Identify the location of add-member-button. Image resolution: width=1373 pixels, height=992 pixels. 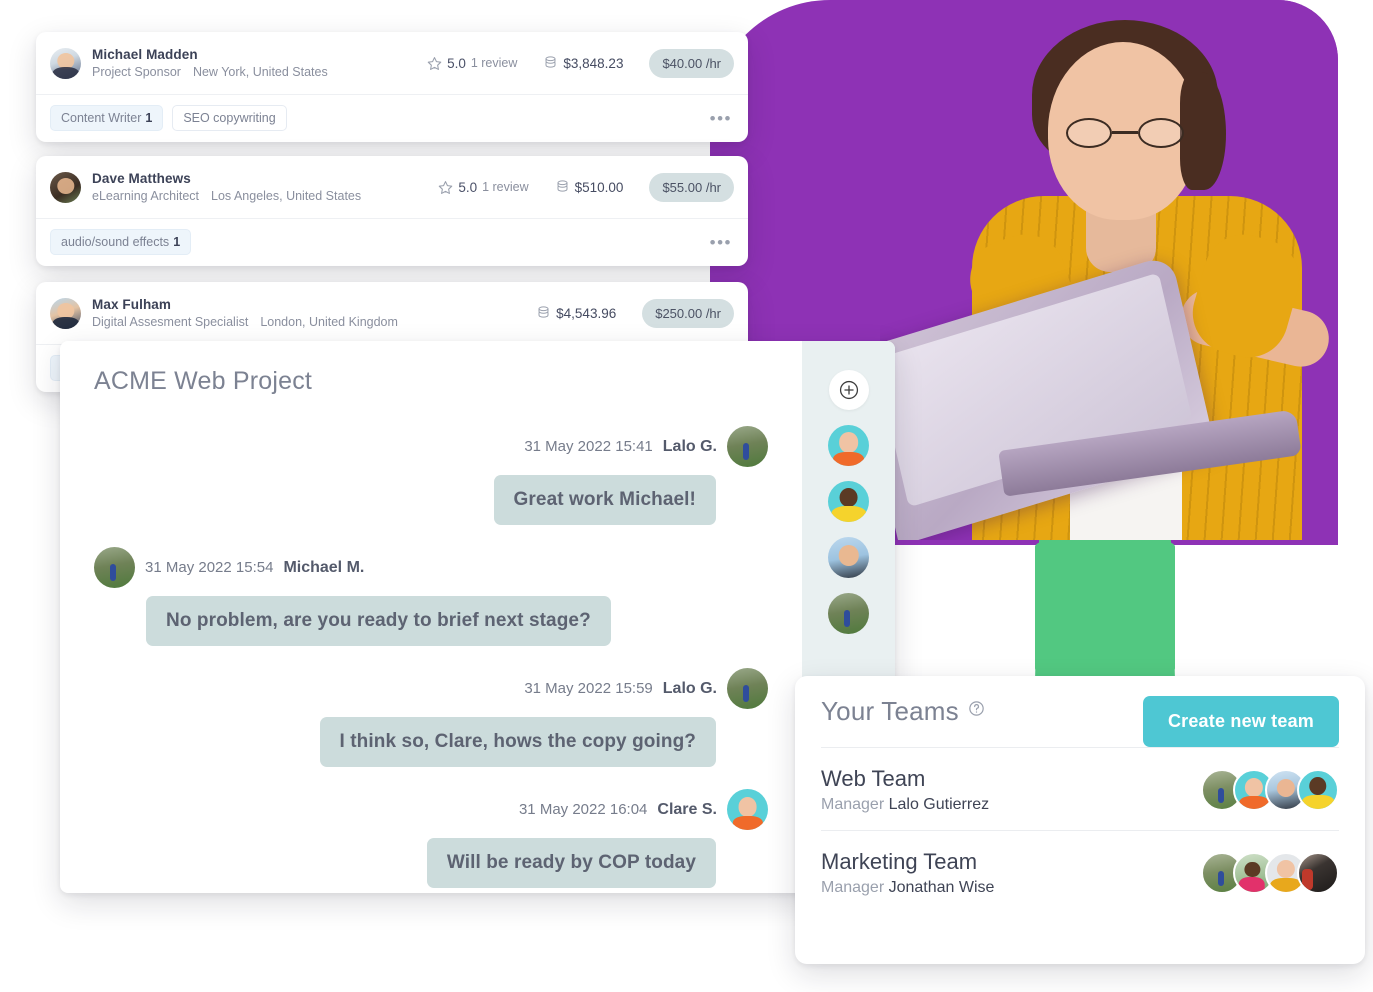
(848, 390).